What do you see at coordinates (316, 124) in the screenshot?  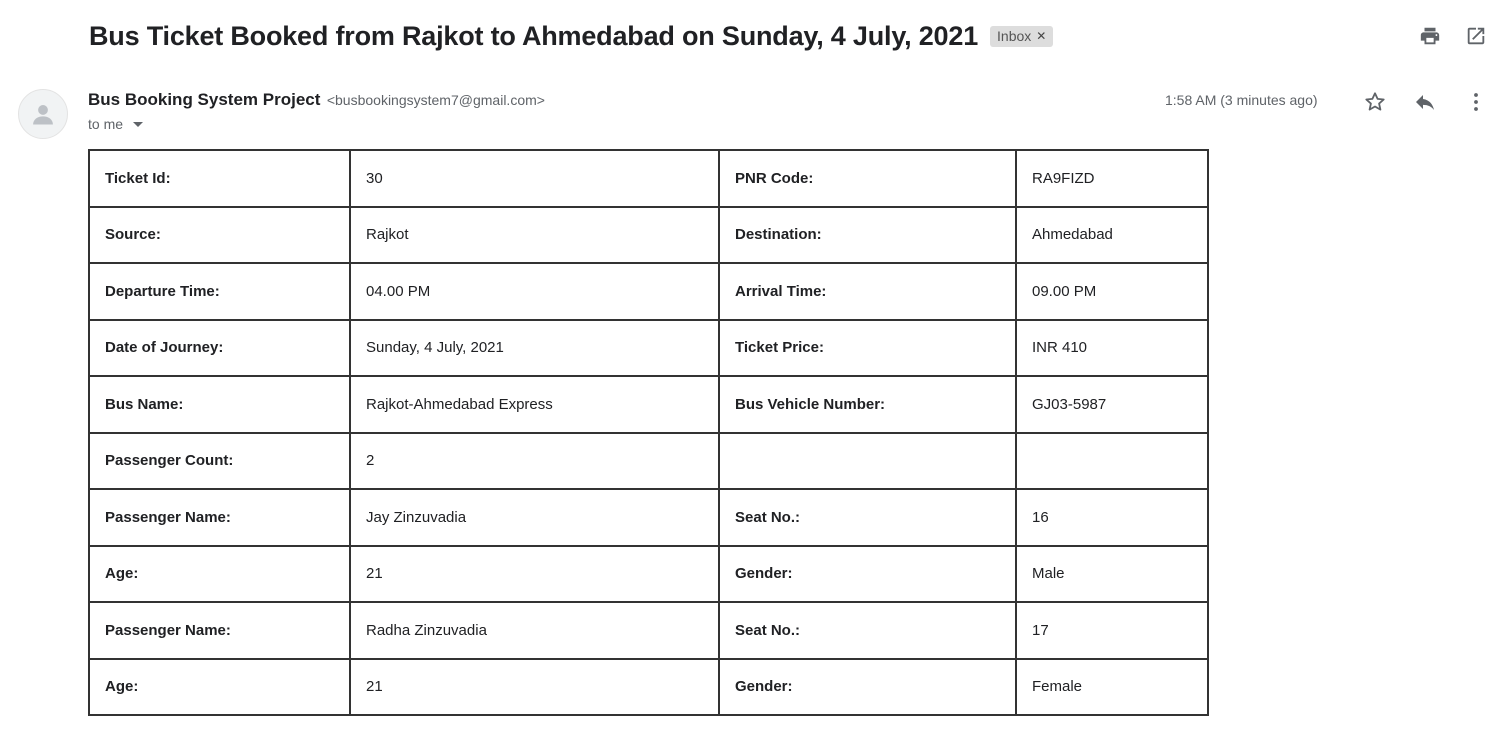 I see `recipient-line: to me` at bounding box center [316, 124].